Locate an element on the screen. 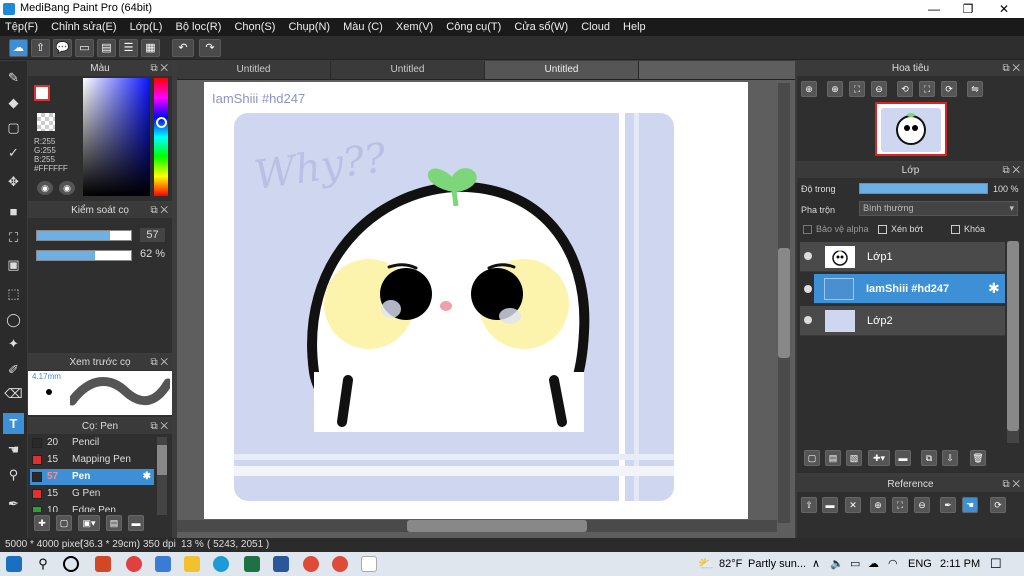  list-icon: ☰ is located at coordinates (128, 48).